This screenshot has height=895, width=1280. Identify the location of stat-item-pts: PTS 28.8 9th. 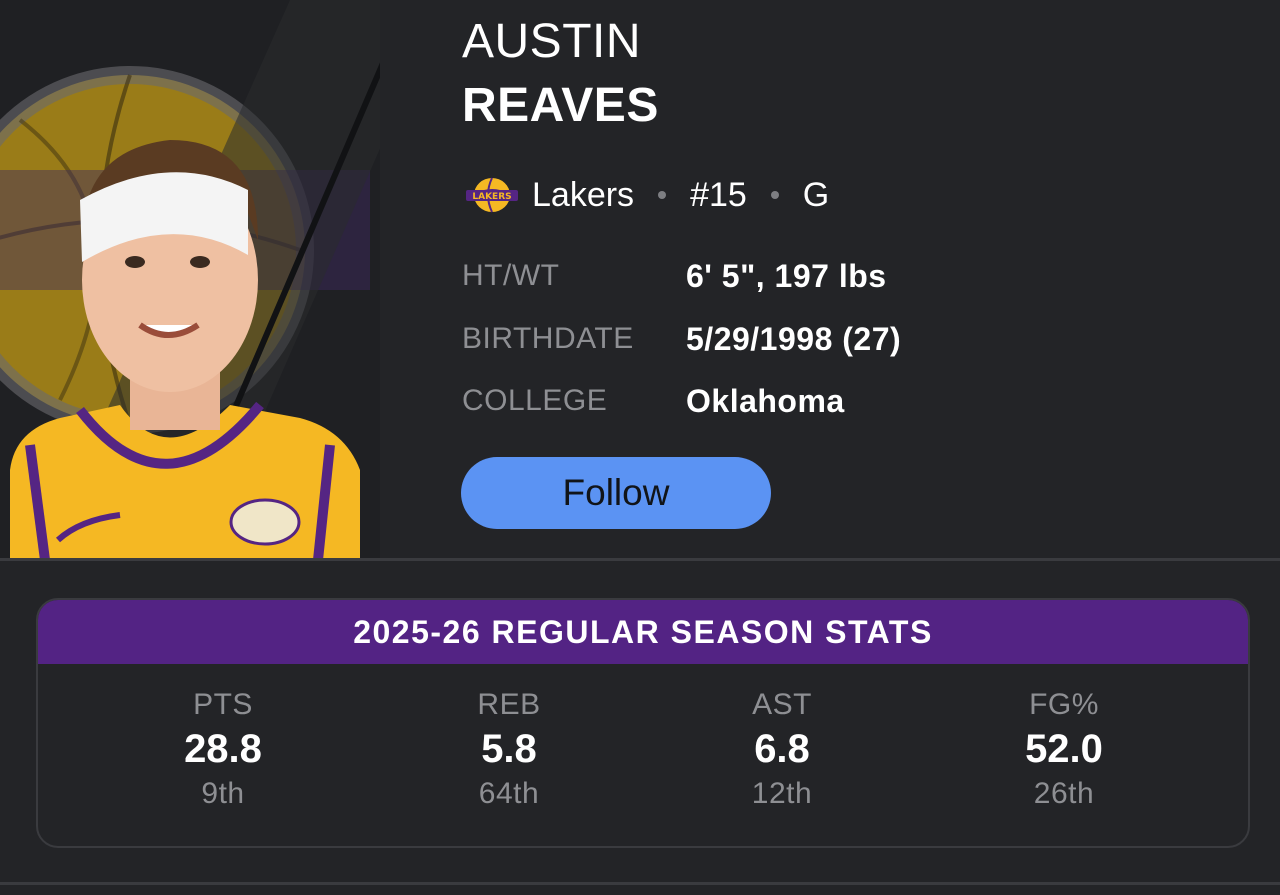
(223, 750).